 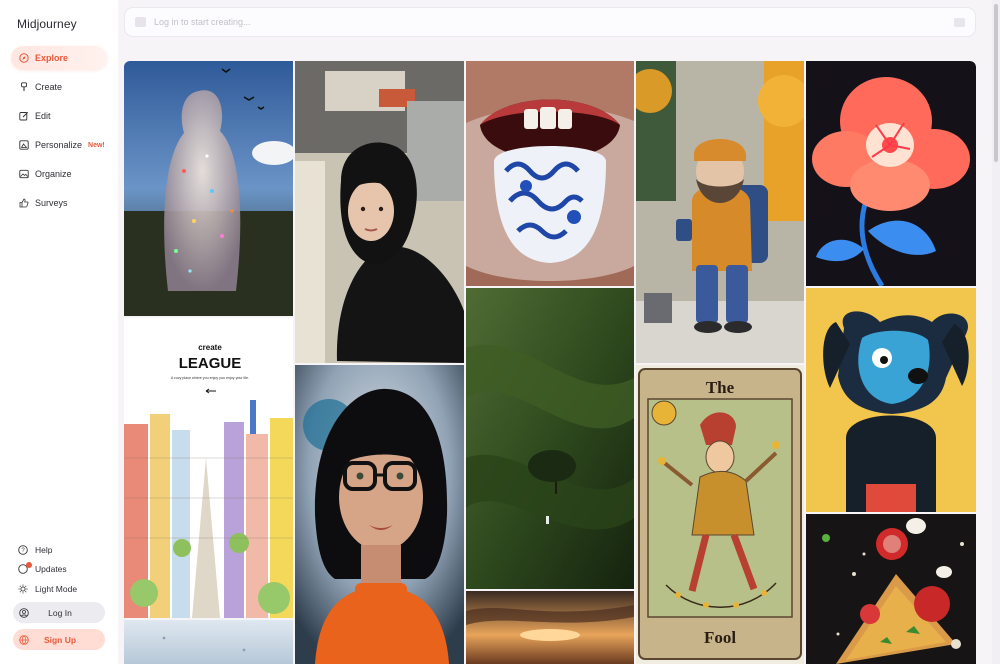 I want to click on personalize-icon, so click(x=24, y=145).